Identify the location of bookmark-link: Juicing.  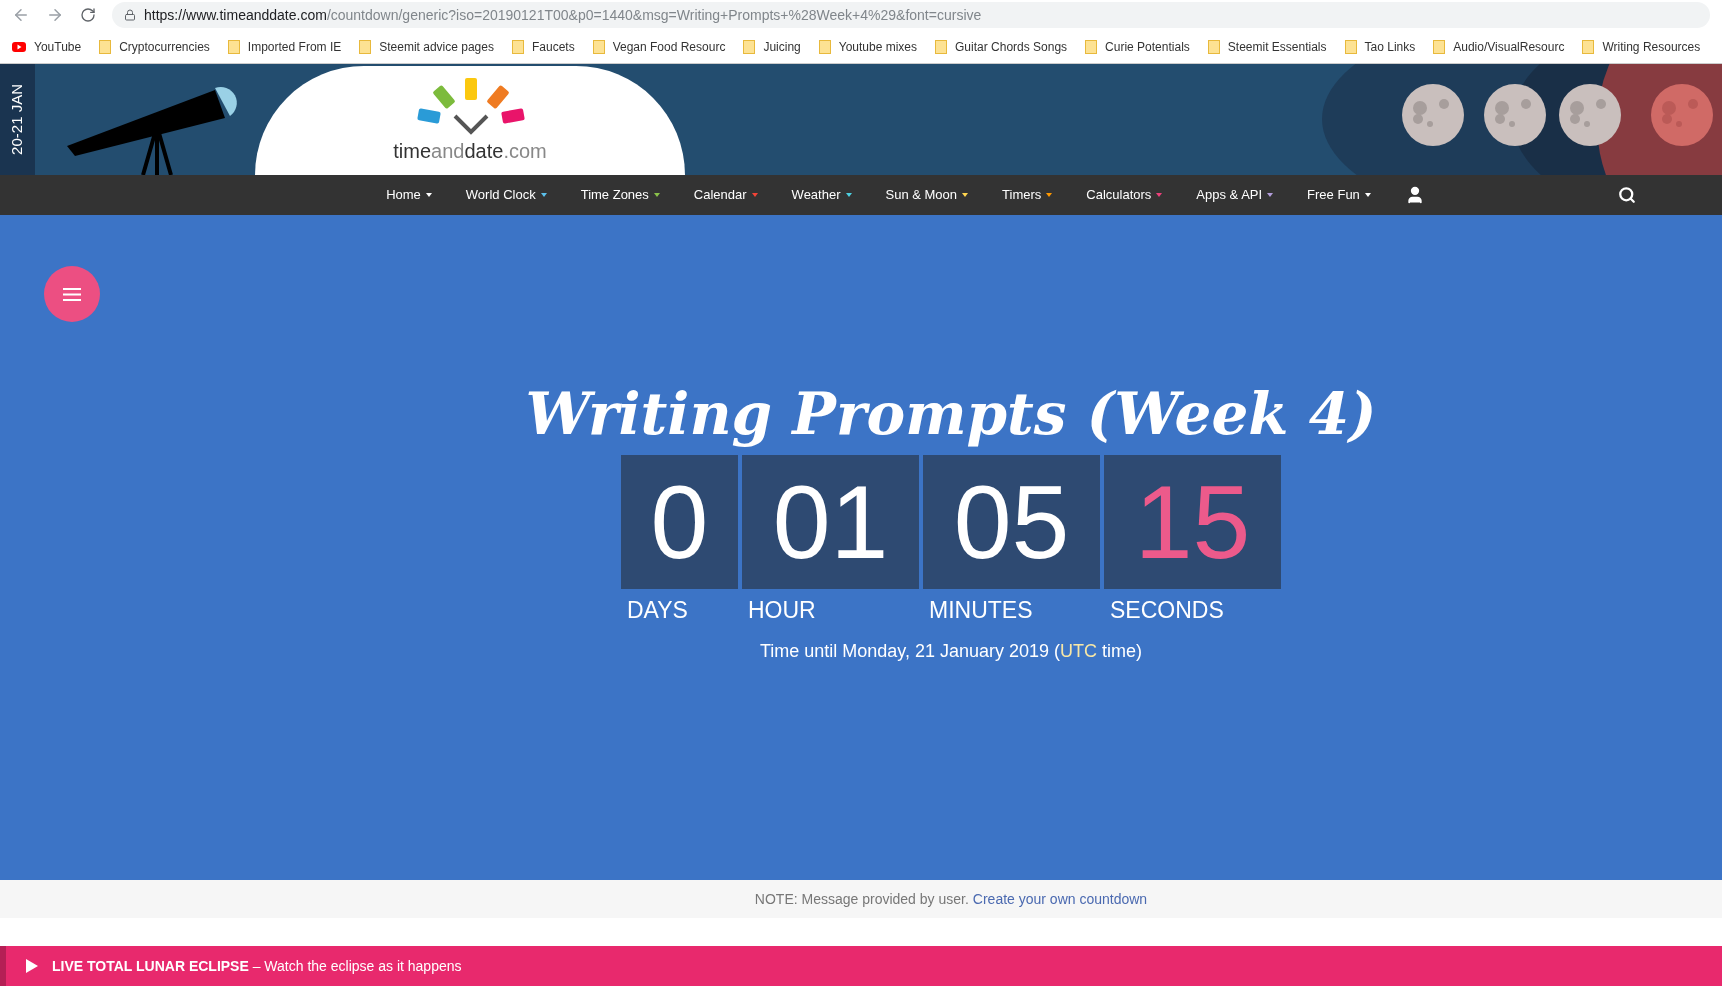
(782, 46).